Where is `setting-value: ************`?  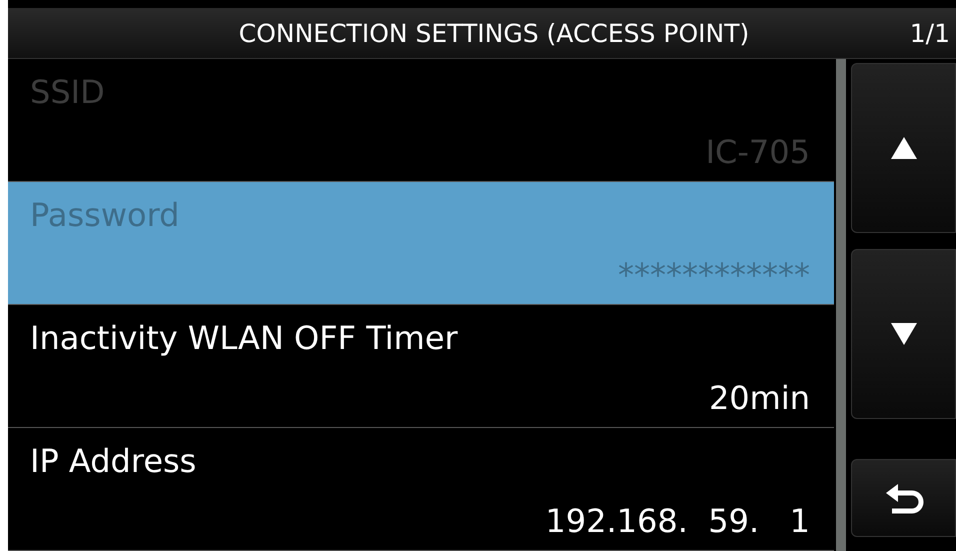 setting-value: ************ is located at coordinates (714, 275).